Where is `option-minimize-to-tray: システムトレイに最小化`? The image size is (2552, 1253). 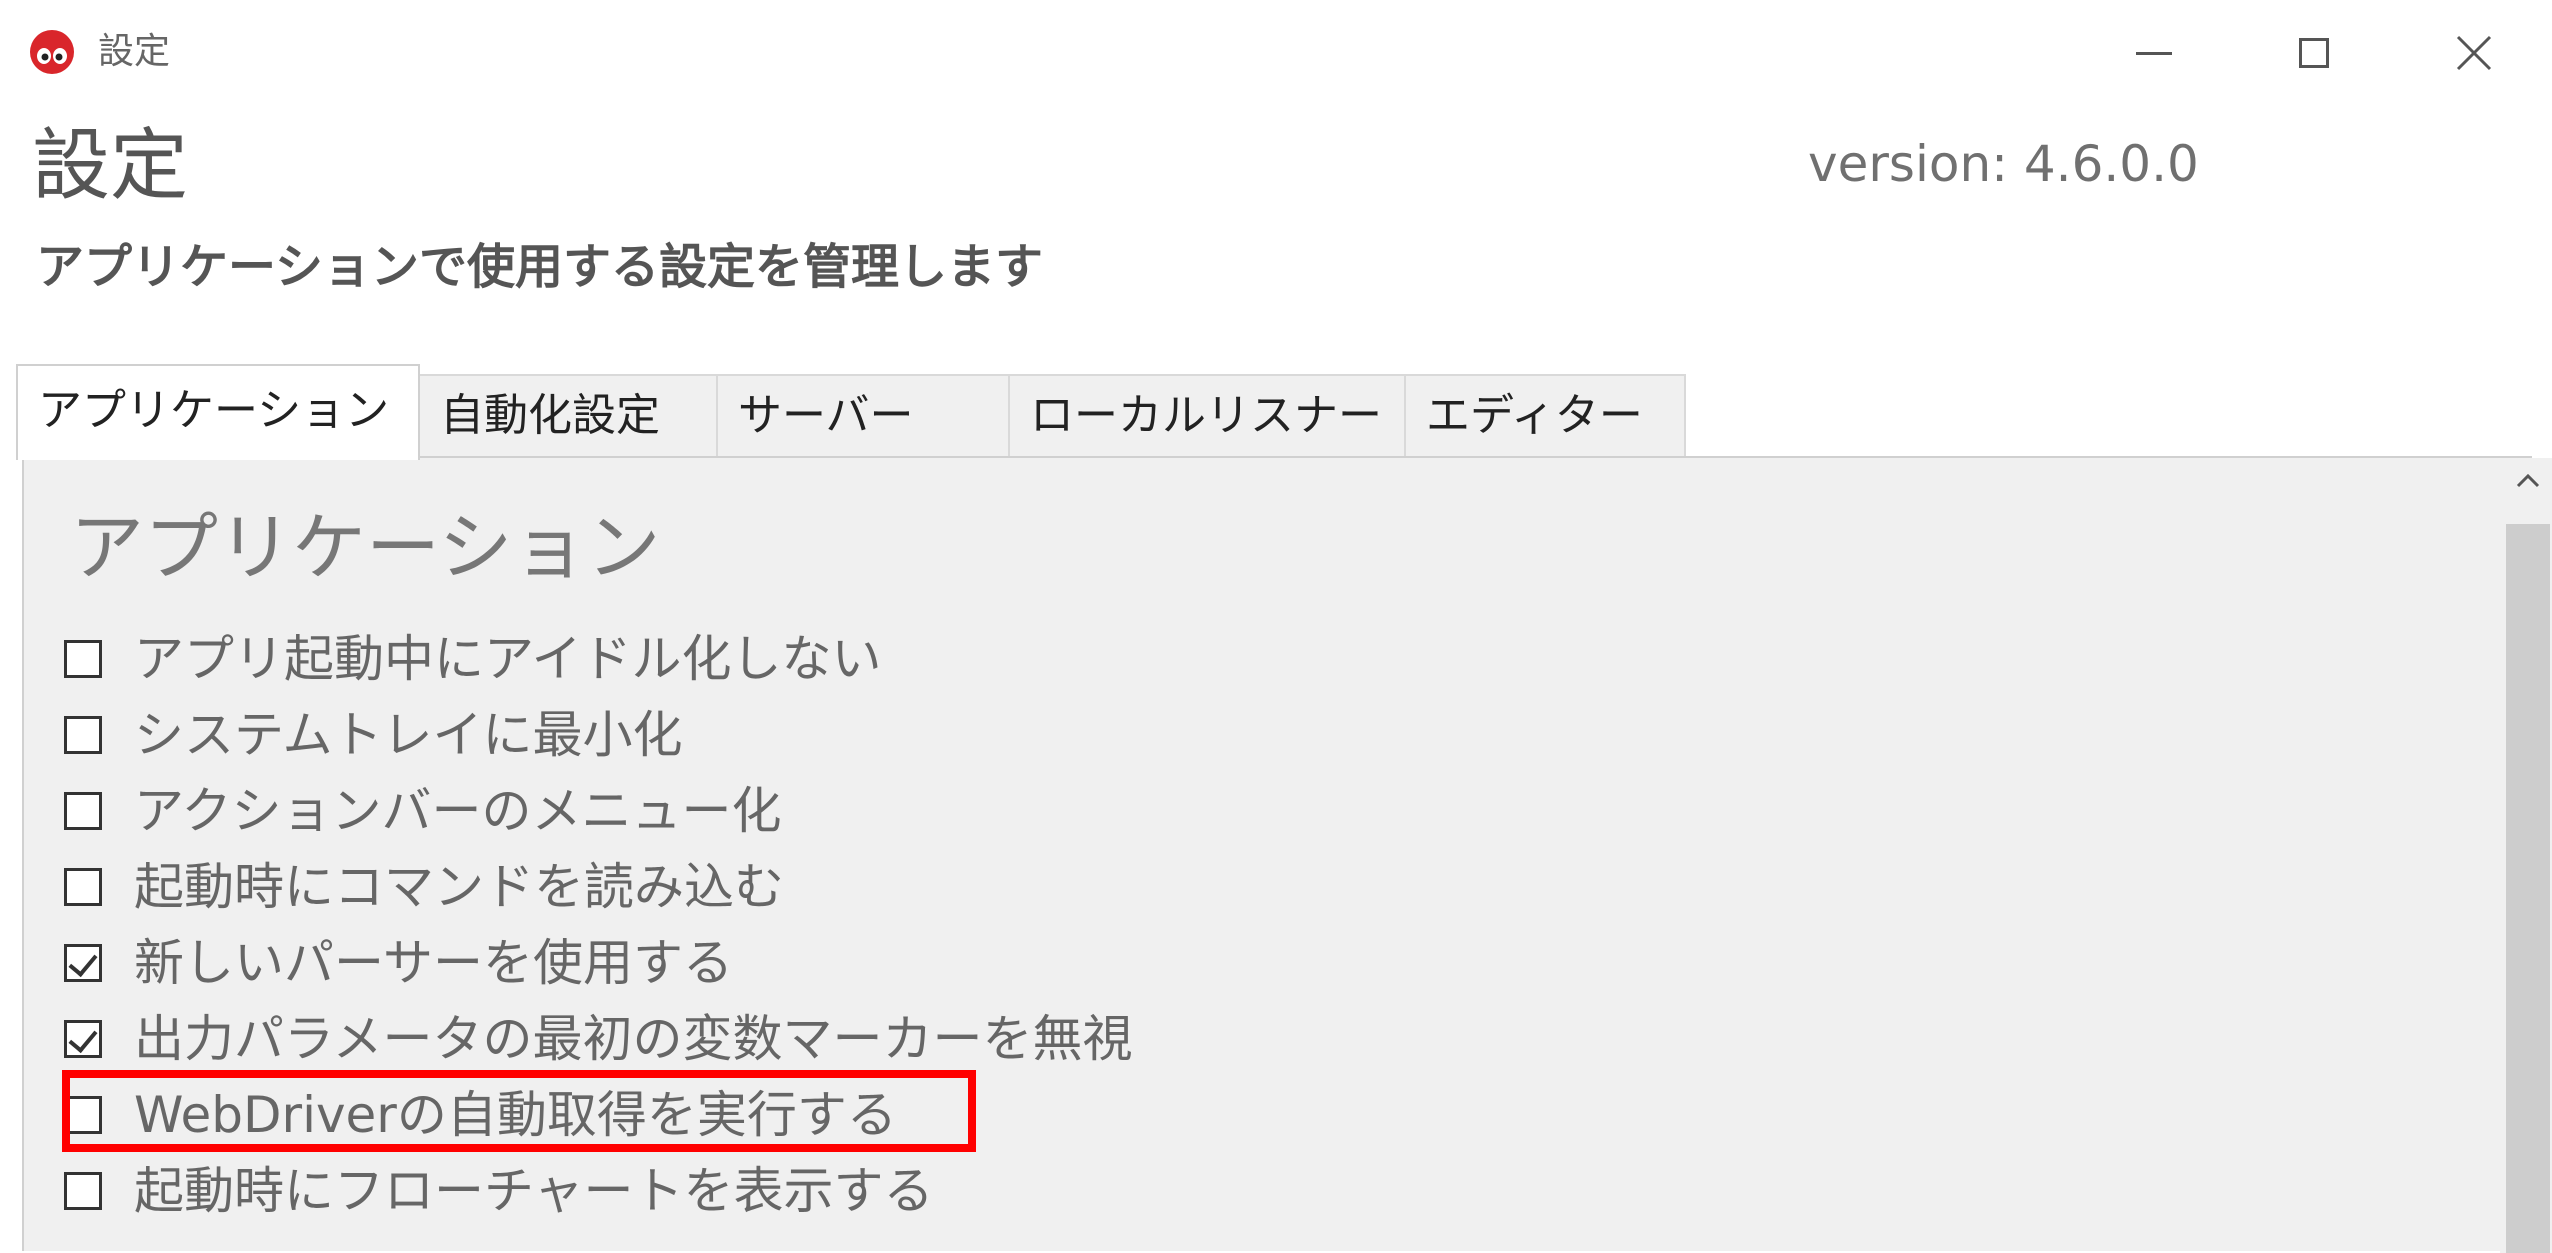 option-minimize-to-tray: システムトレイに最小化 is located at coordinates (373, 735).